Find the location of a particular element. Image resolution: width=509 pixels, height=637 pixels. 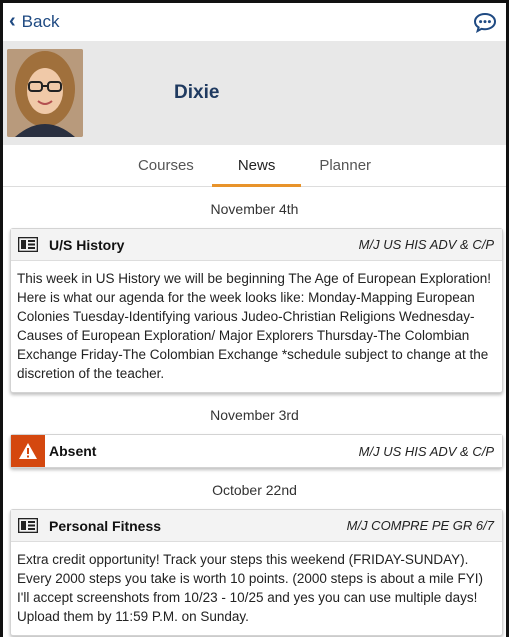

card-header: Personal Fitness M/J COMPRE PE GR 6/7 is located at coordinates (256, 526).